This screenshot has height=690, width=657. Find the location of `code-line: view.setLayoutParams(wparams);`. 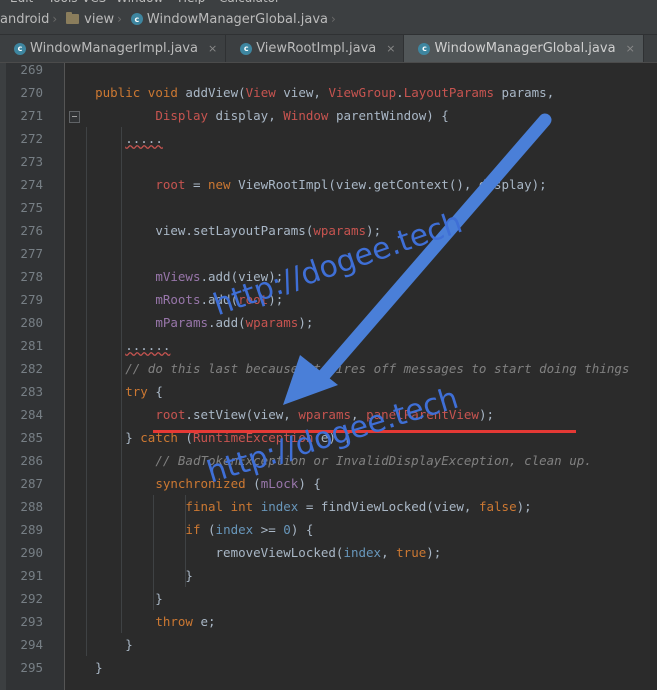

code-line: view.setLayoutParams(wparams); is located at coordinates (223, 230).